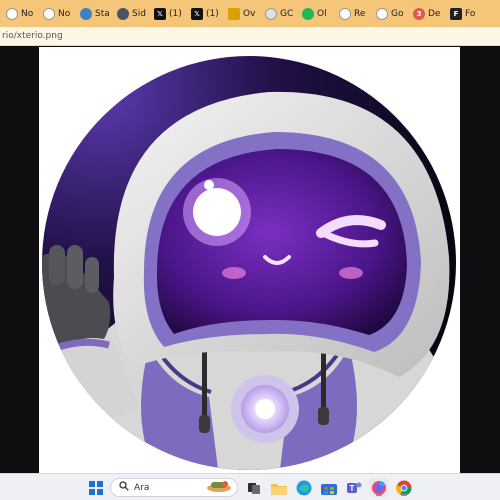  Describe the element at coordinates (139, 13) in the screenshot. I see `browser-tab-label: Sid` at that location.